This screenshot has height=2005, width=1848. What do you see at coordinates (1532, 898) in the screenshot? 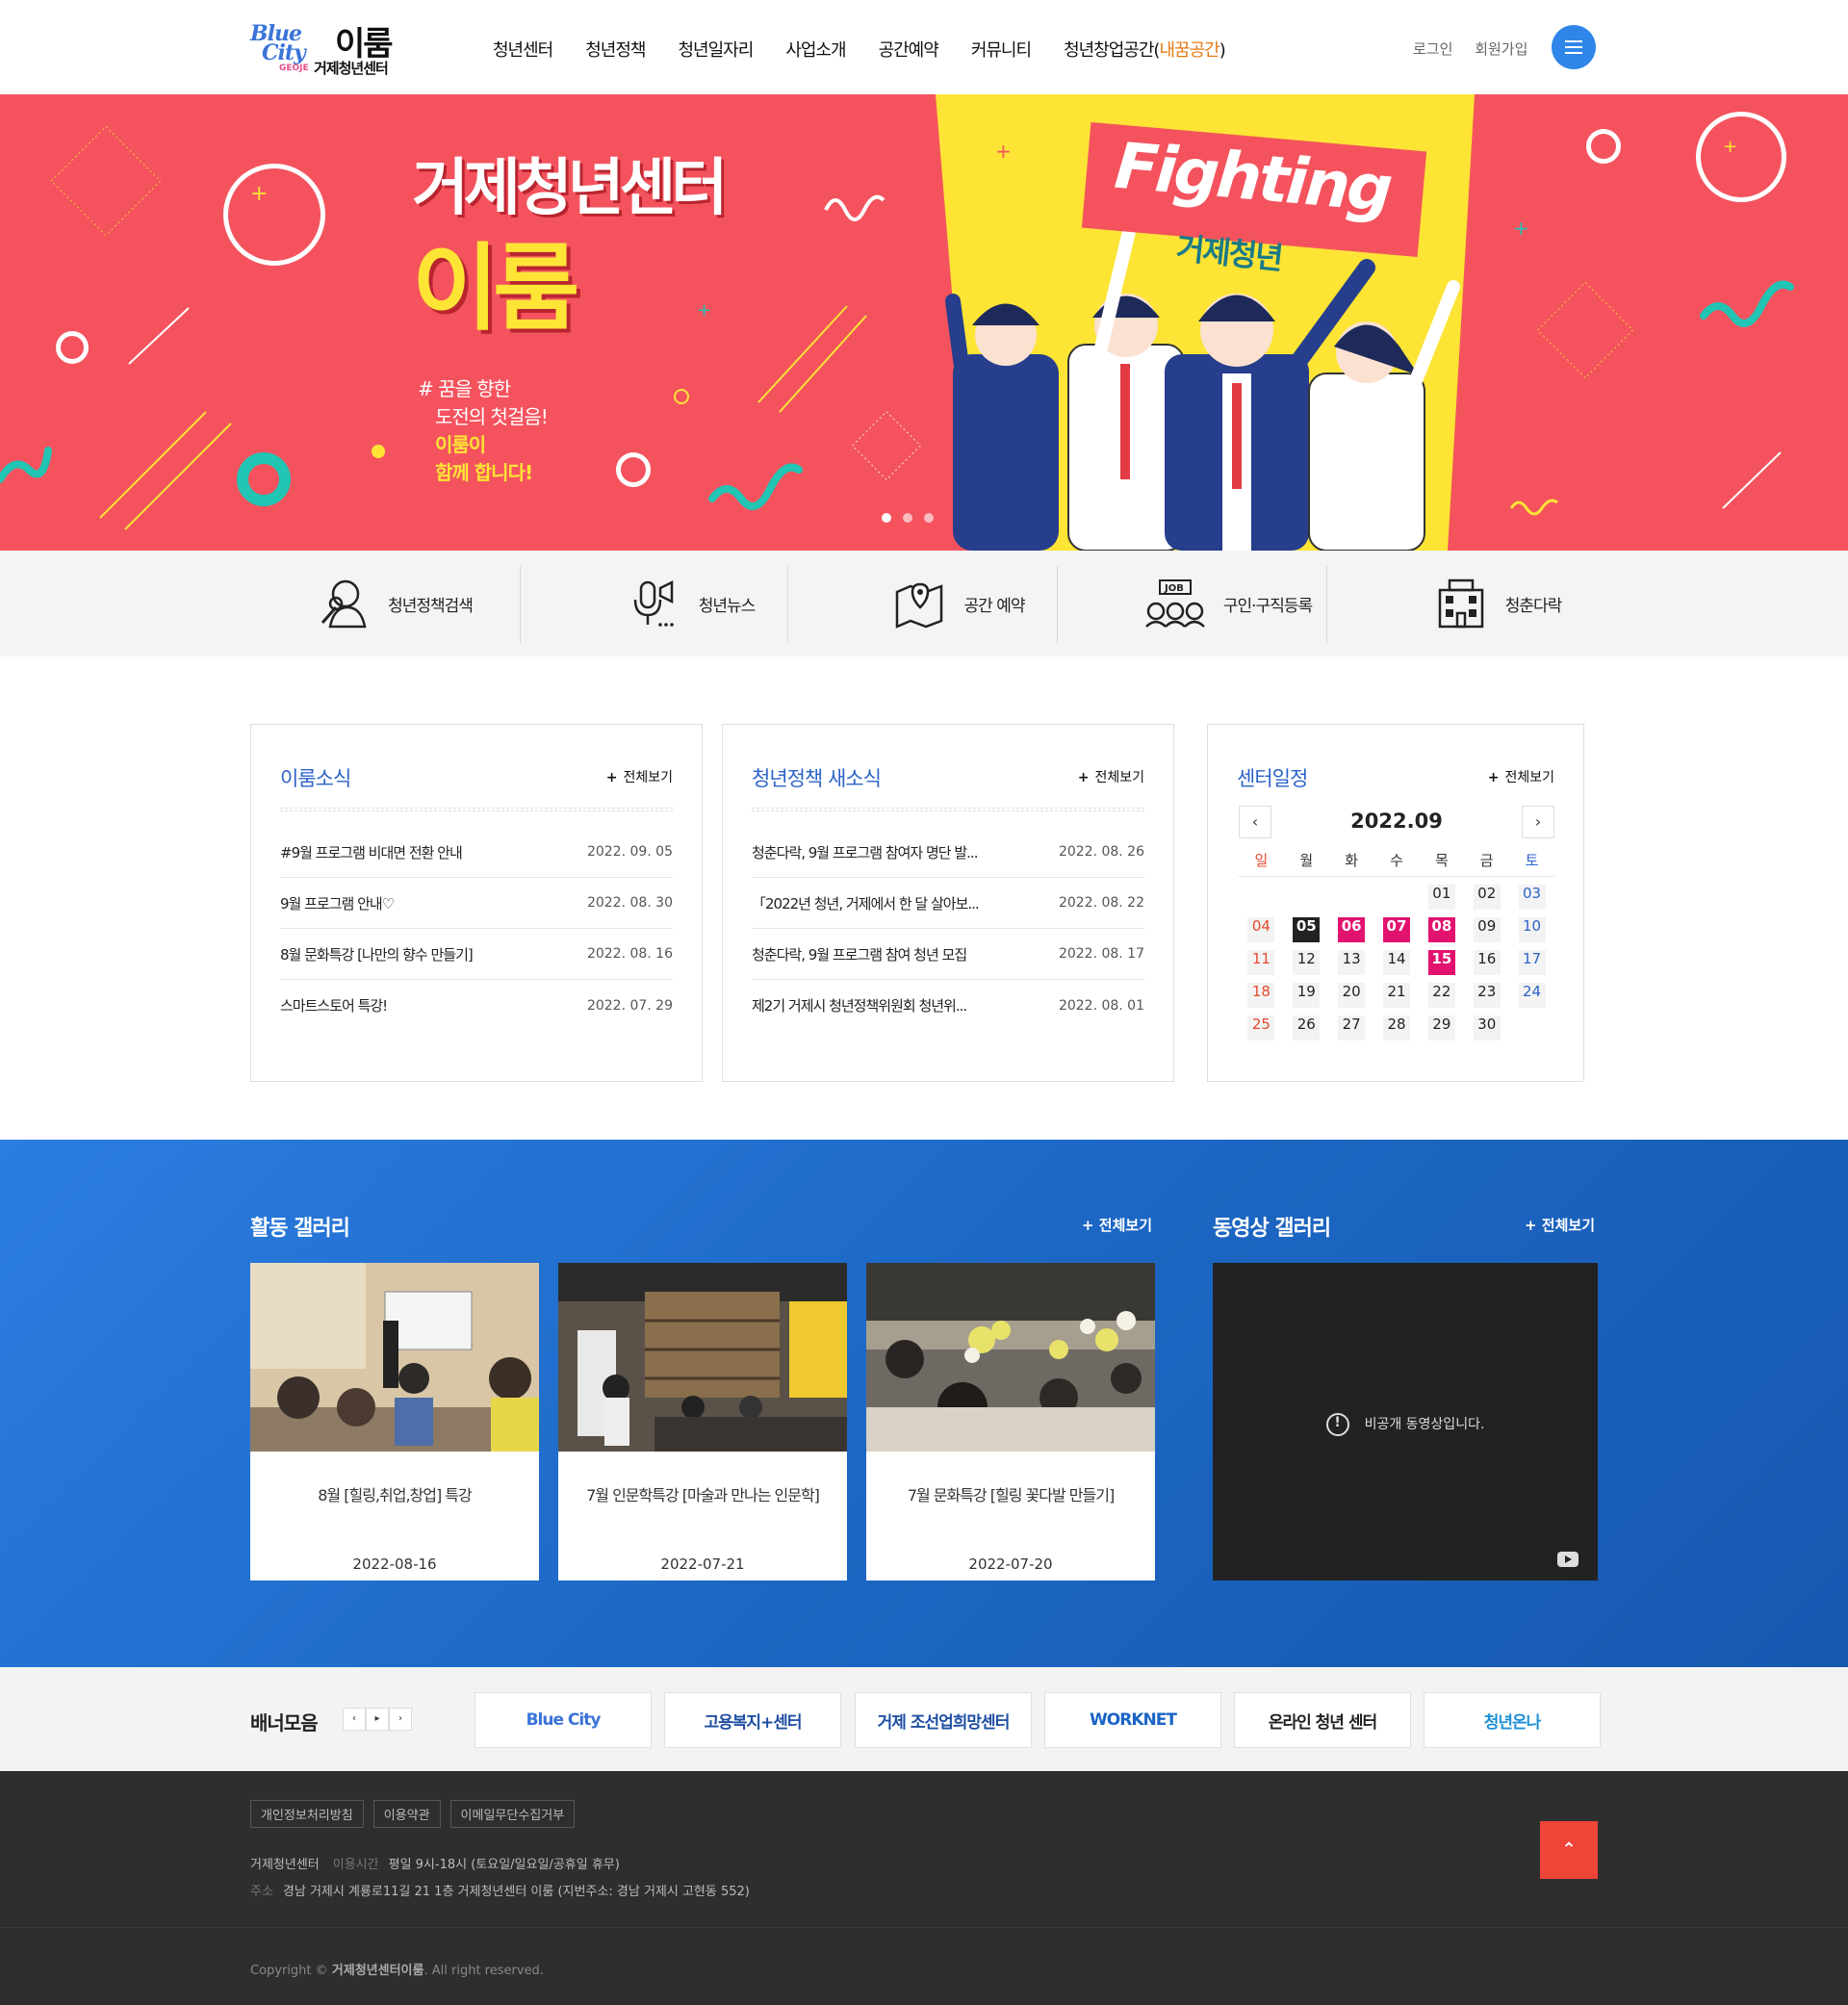
I see `calendar-day: 03` at bounding box center [1532, 898].